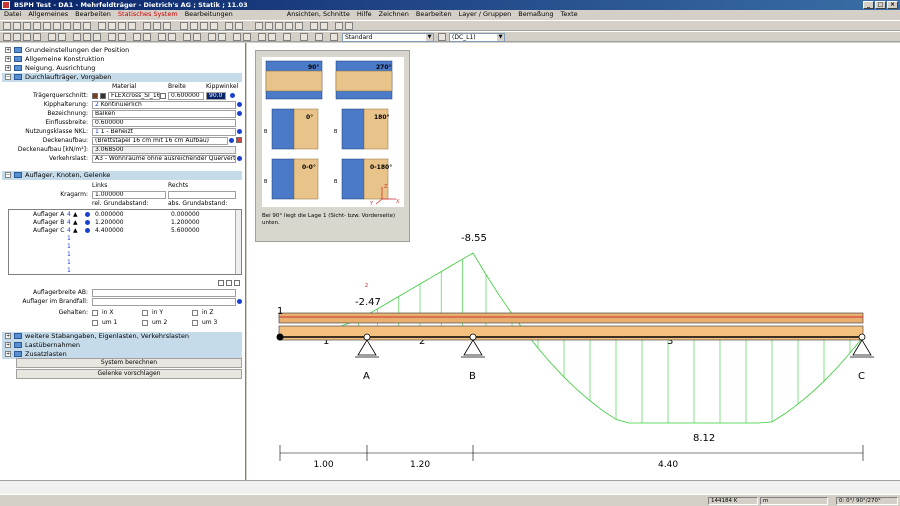 This screenshot has height=506, width=900. What do you see at coordinates (232, 95) in the screenshot?
I see `kipp-pick-icon` at bounding box center [232, 95].